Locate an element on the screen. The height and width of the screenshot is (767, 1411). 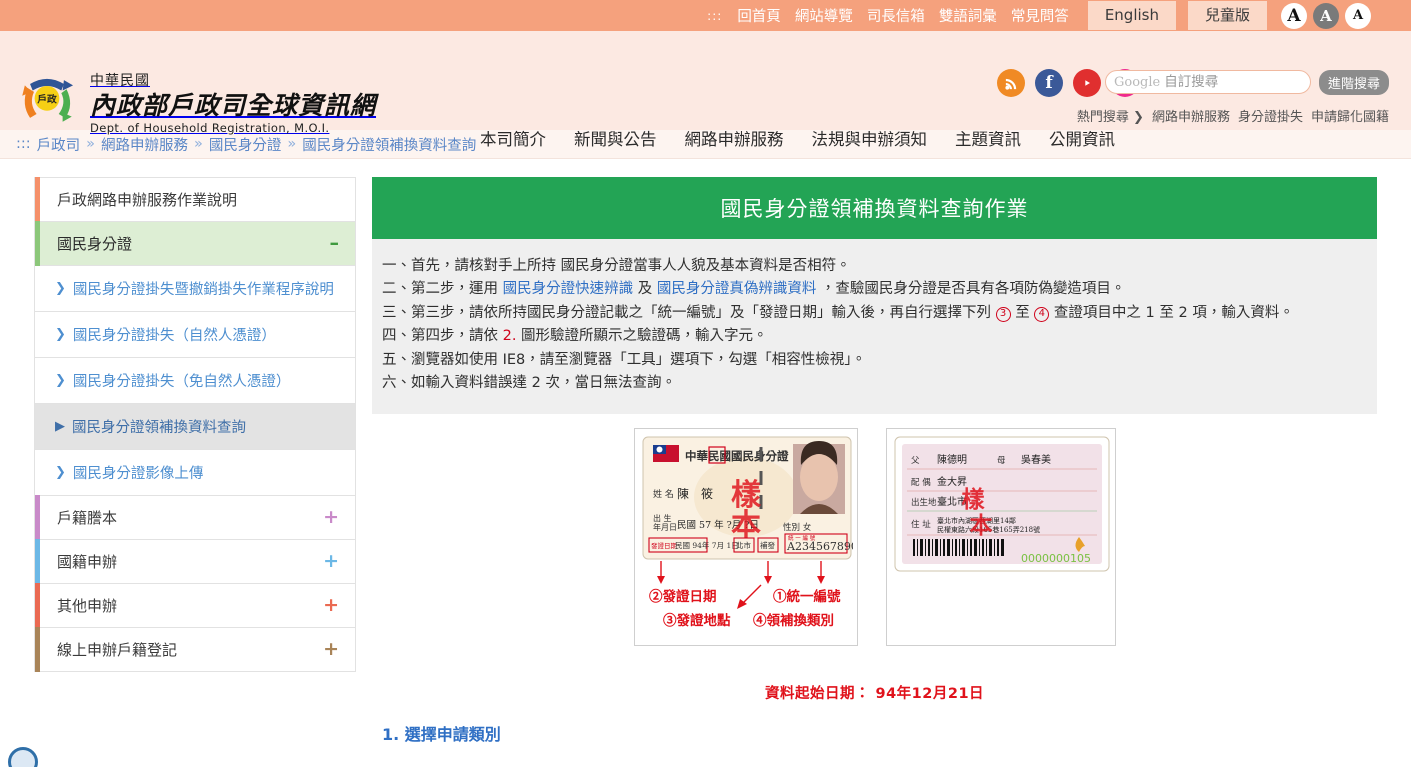
sidebar-section-label: 線上申辦戶籍登記 is located at coordinates (117, 650).